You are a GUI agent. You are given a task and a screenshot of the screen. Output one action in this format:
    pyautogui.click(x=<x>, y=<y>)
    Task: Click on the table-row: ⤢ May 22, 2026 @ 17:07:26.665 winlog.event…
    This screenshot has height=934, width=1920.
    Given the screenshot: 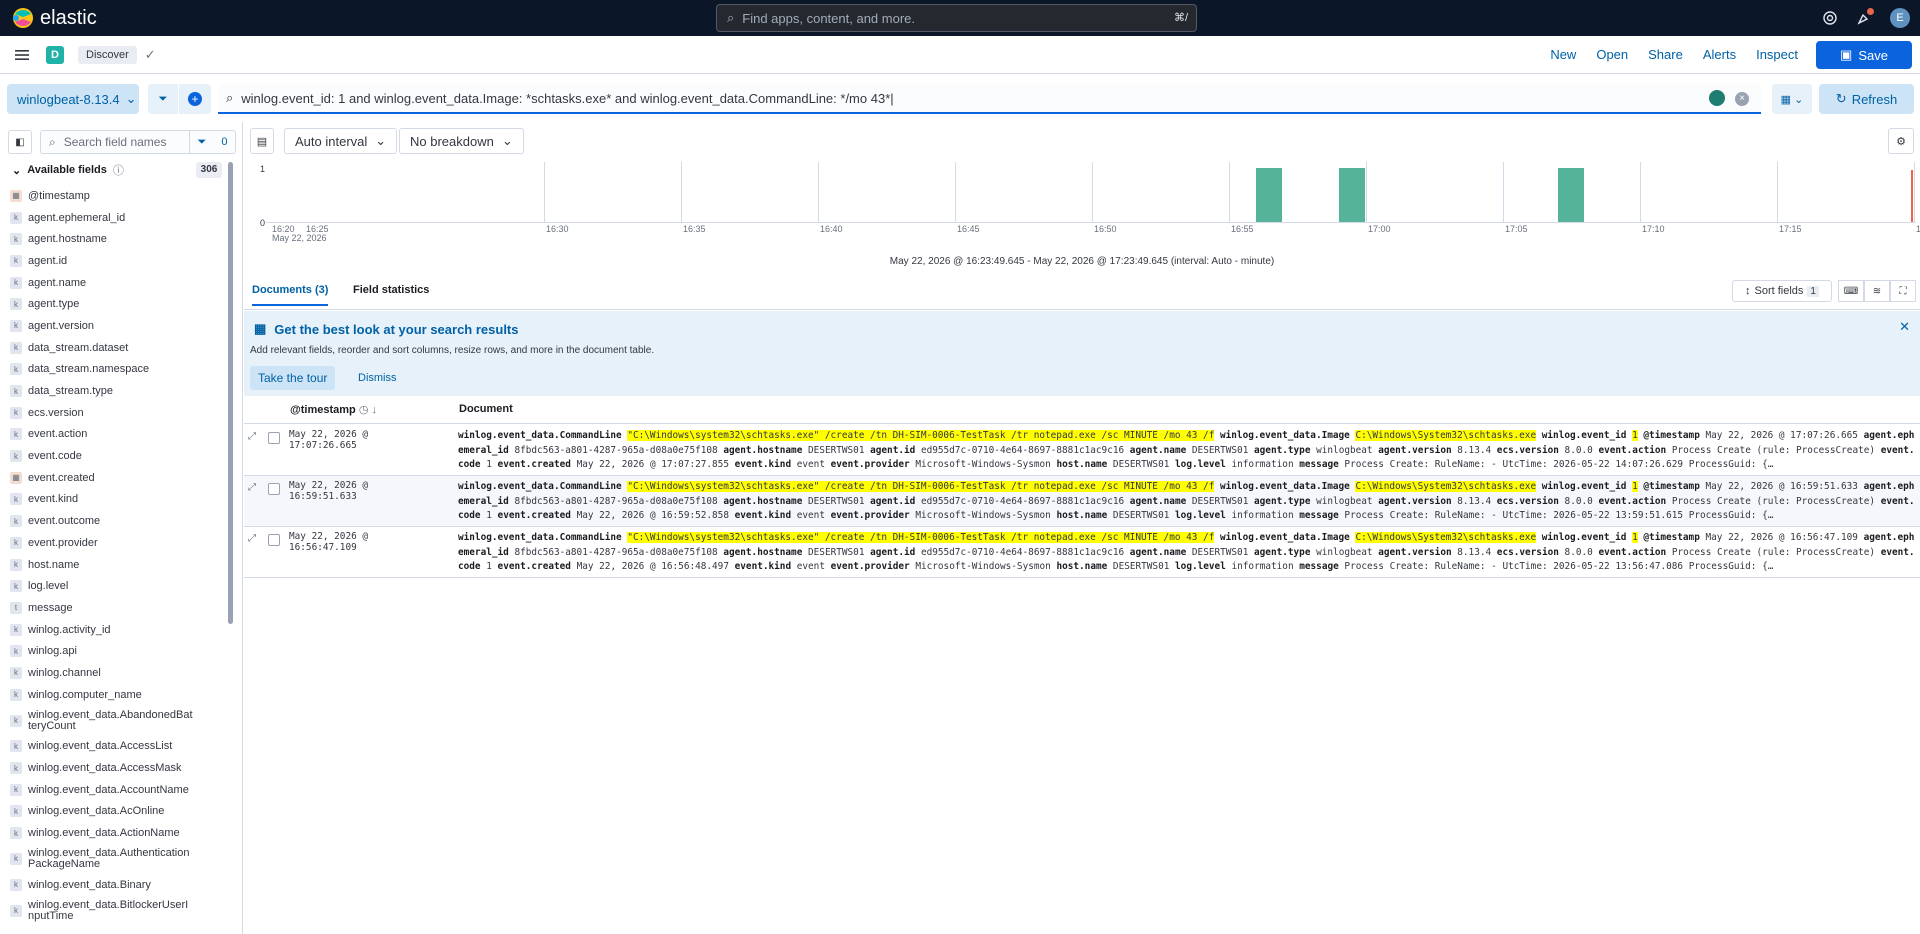 What is the action you would take?
    pyautogui.click(x=1082, y=450)
    